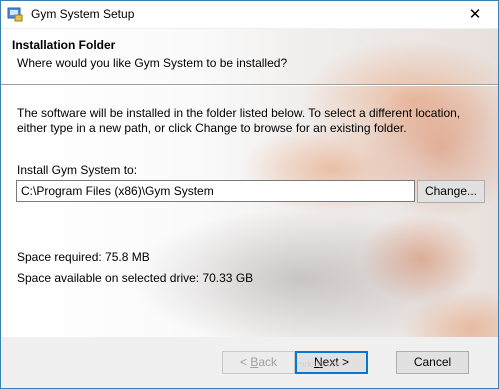 The width and height of the screenshot is (499, 389). I want to click on space-required-text: Space required: 75.8 MB, so click(83, 257).